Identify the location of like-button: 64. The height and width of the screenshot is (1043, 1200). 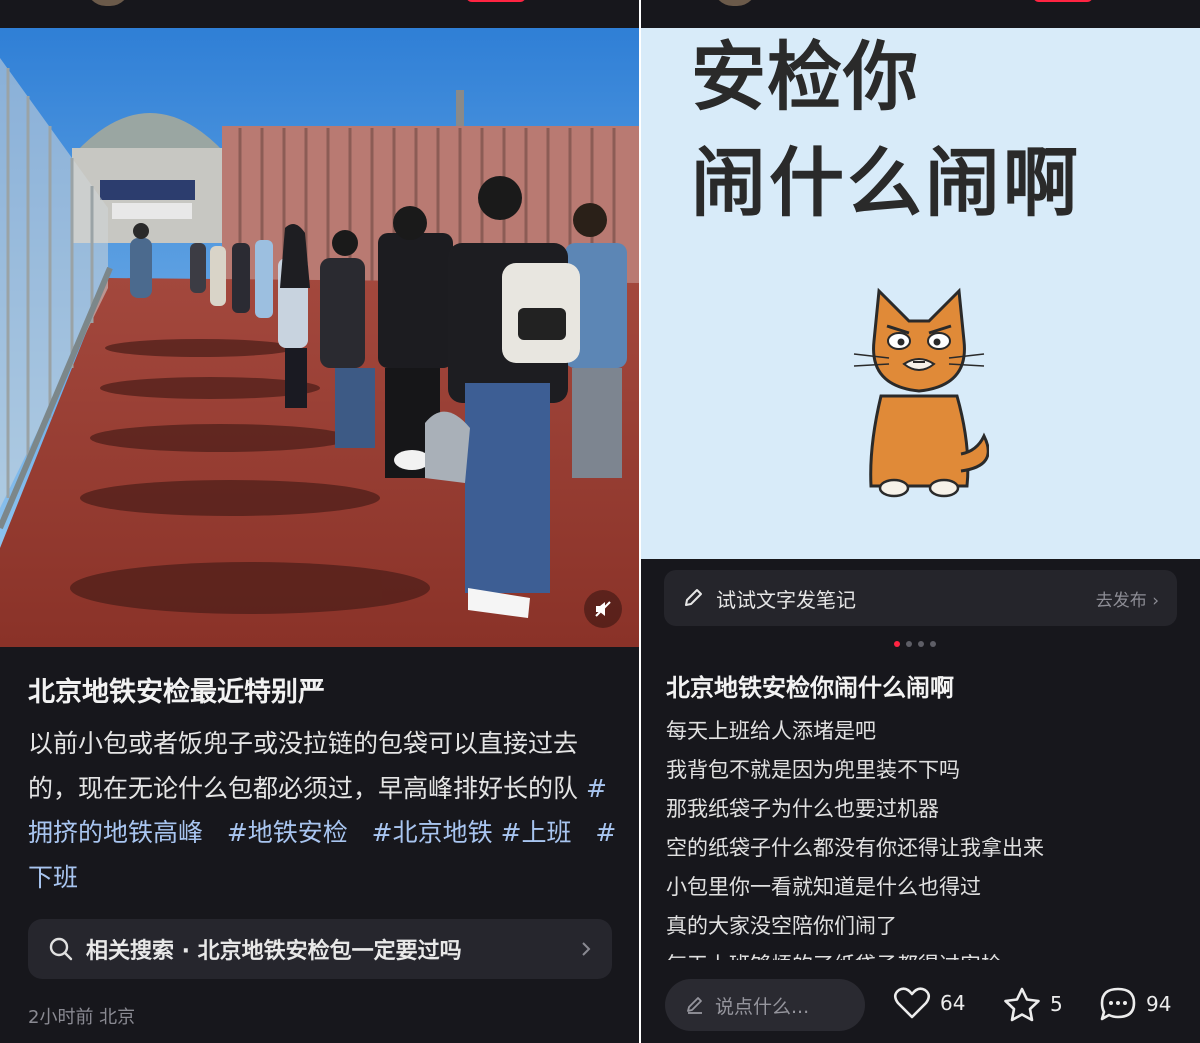
(929, 1003).